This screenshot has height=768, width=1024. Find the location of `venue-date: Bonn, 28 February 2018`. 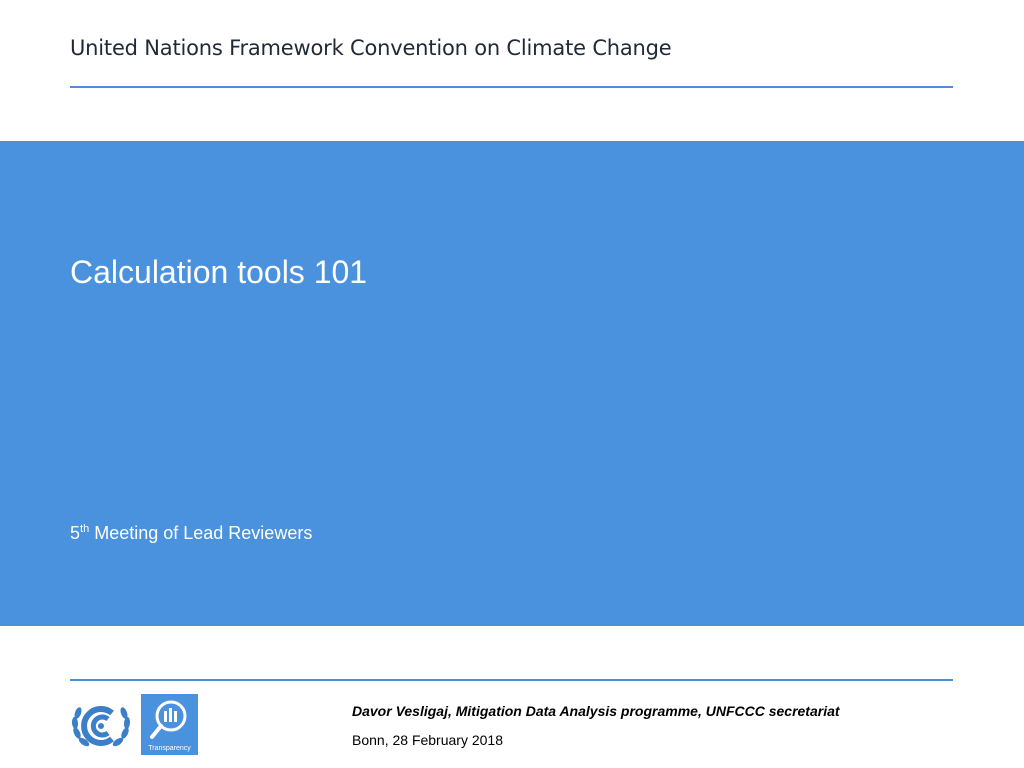

venue-date: Bonn, 28 February 2018 is located at coordinates (427, 740).